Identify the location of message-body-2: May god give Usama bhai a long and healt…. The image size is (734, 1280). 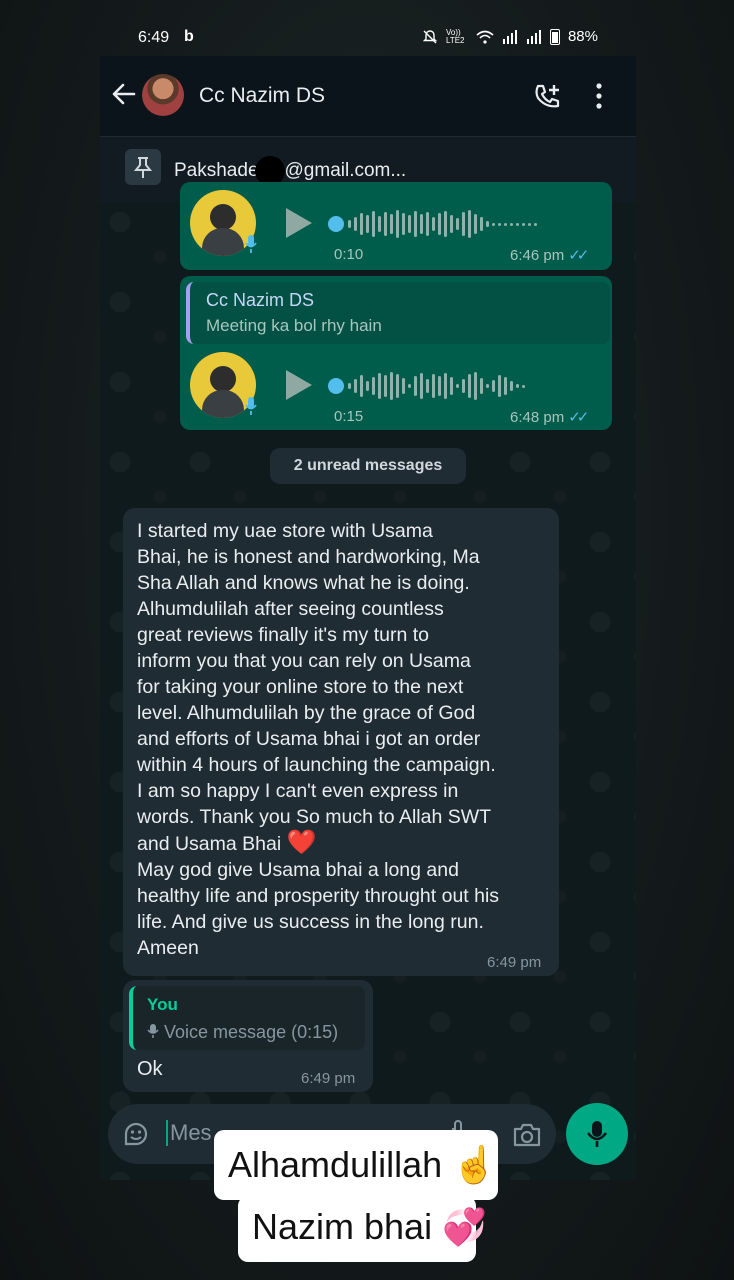
(318, 909).